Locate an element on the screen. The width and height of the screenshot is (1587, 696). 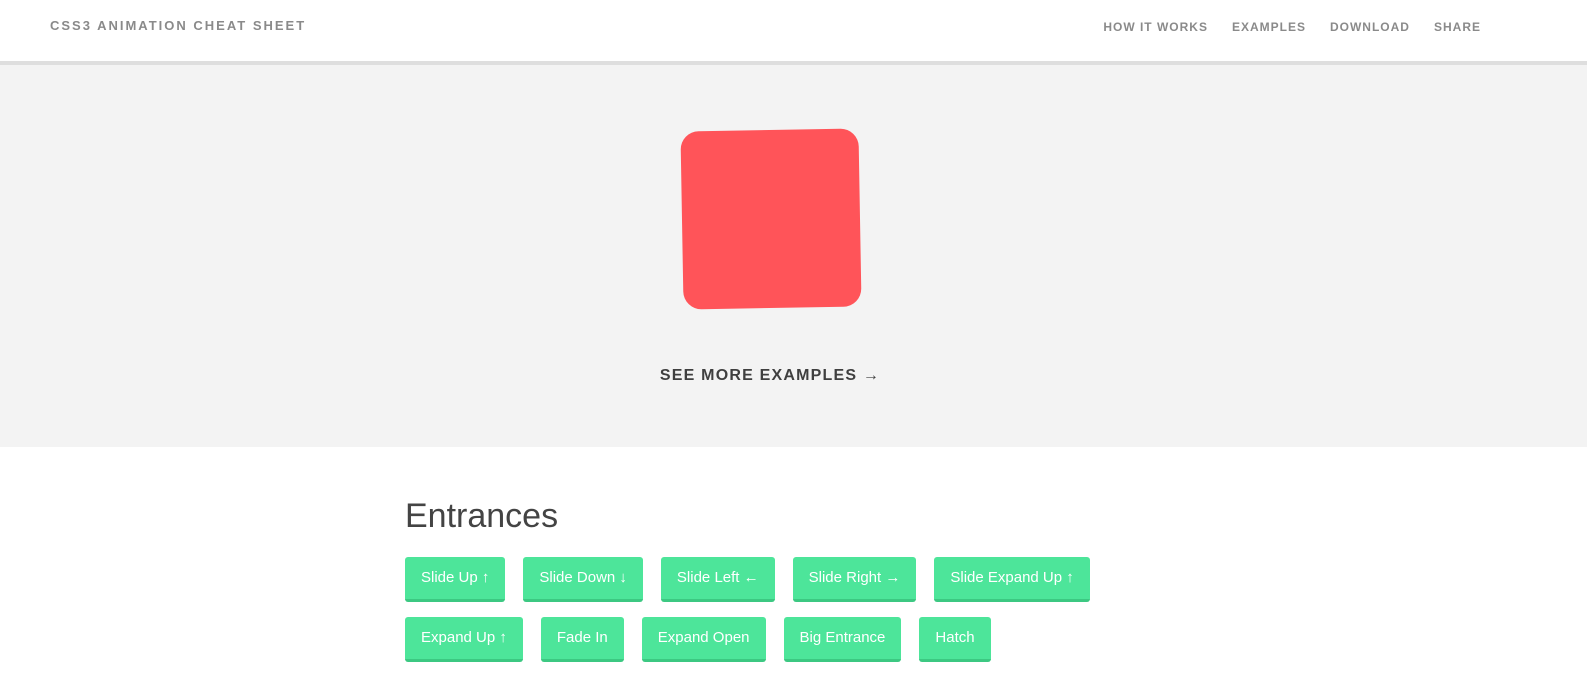
nav-download: DOWNLOAD is located at coordinates (1370, 27).